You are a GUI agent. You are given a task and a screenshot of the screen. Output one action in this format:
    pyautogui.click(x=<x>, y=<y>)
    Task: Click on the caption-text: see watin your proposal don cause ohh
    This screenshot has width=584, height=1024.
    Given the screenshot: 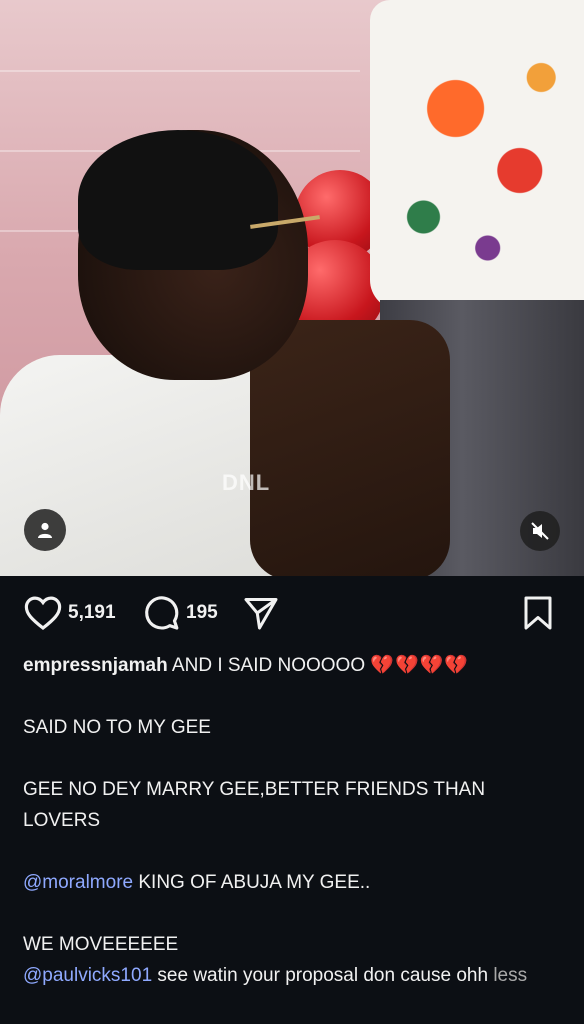 What is the action you would take?
    pyautogui.click(x=320, y=975)
    